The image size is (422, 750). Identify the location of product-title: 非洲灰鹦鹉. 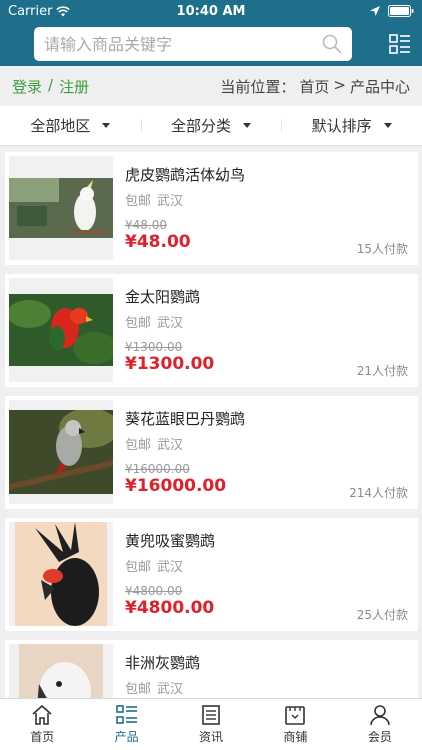
(163, 663).